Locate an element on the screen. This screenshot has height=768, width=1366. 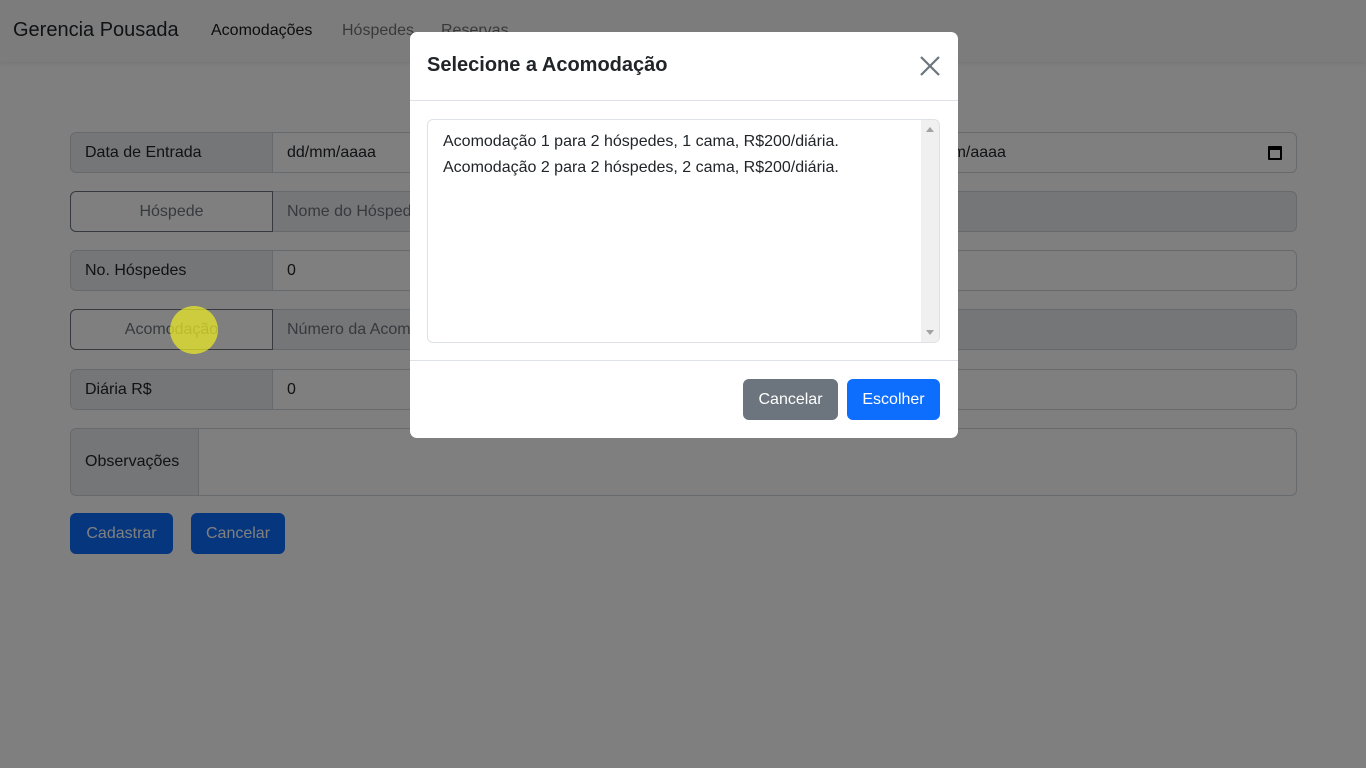
scrollbar is located at coordinates (930, 231).